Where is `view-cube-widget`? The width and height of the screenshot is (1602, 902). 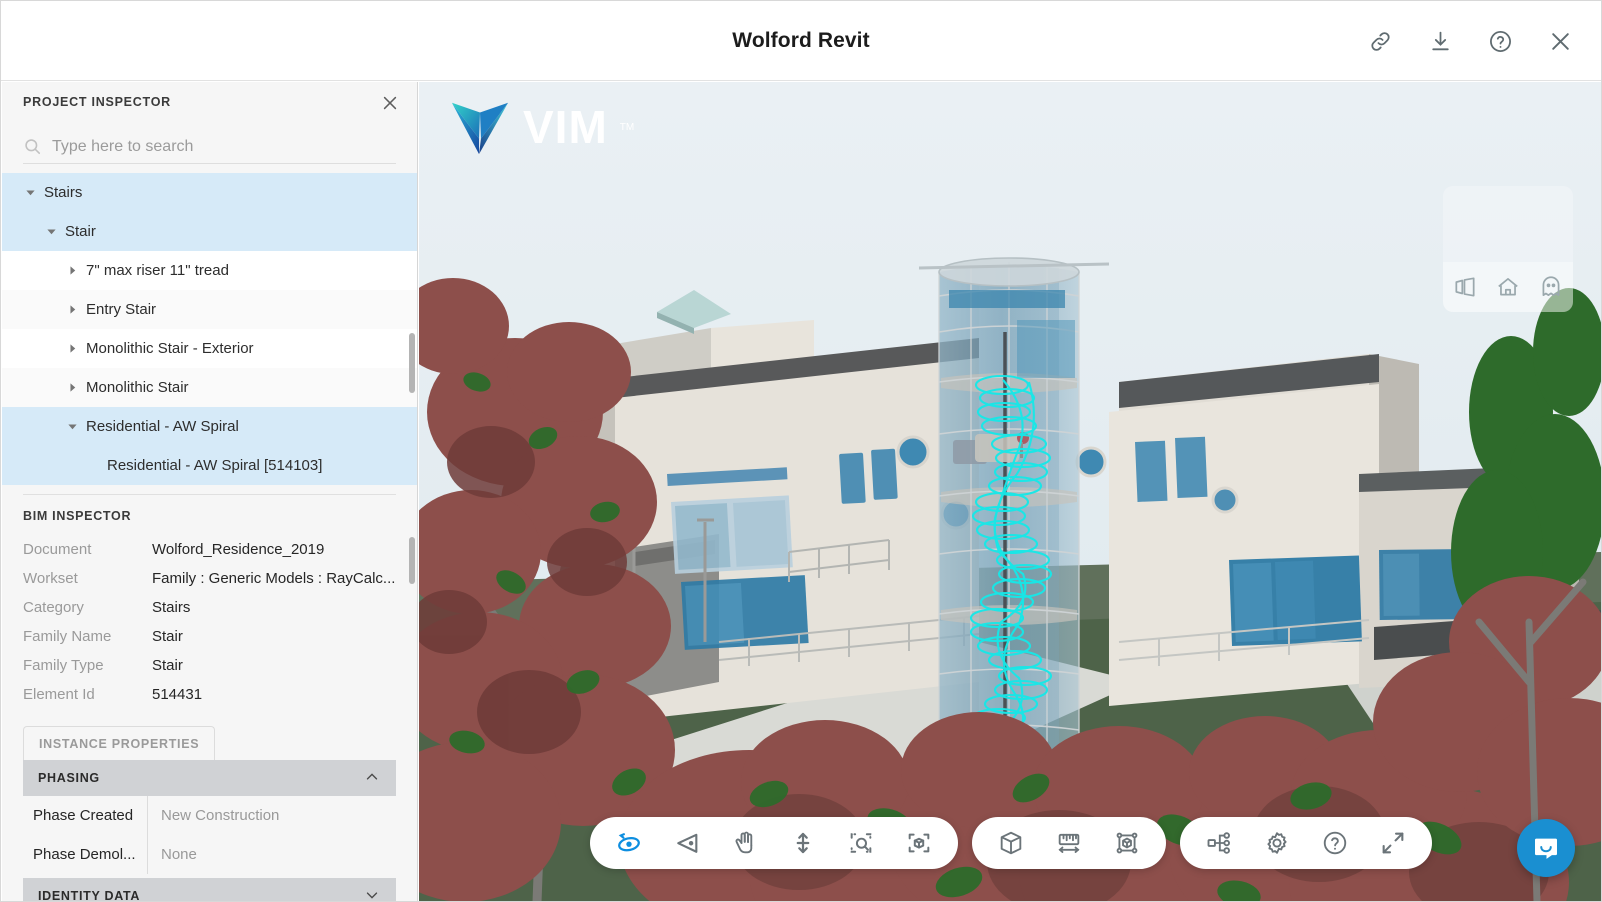 view-cube-widget is located at coordinates (1508, 224).